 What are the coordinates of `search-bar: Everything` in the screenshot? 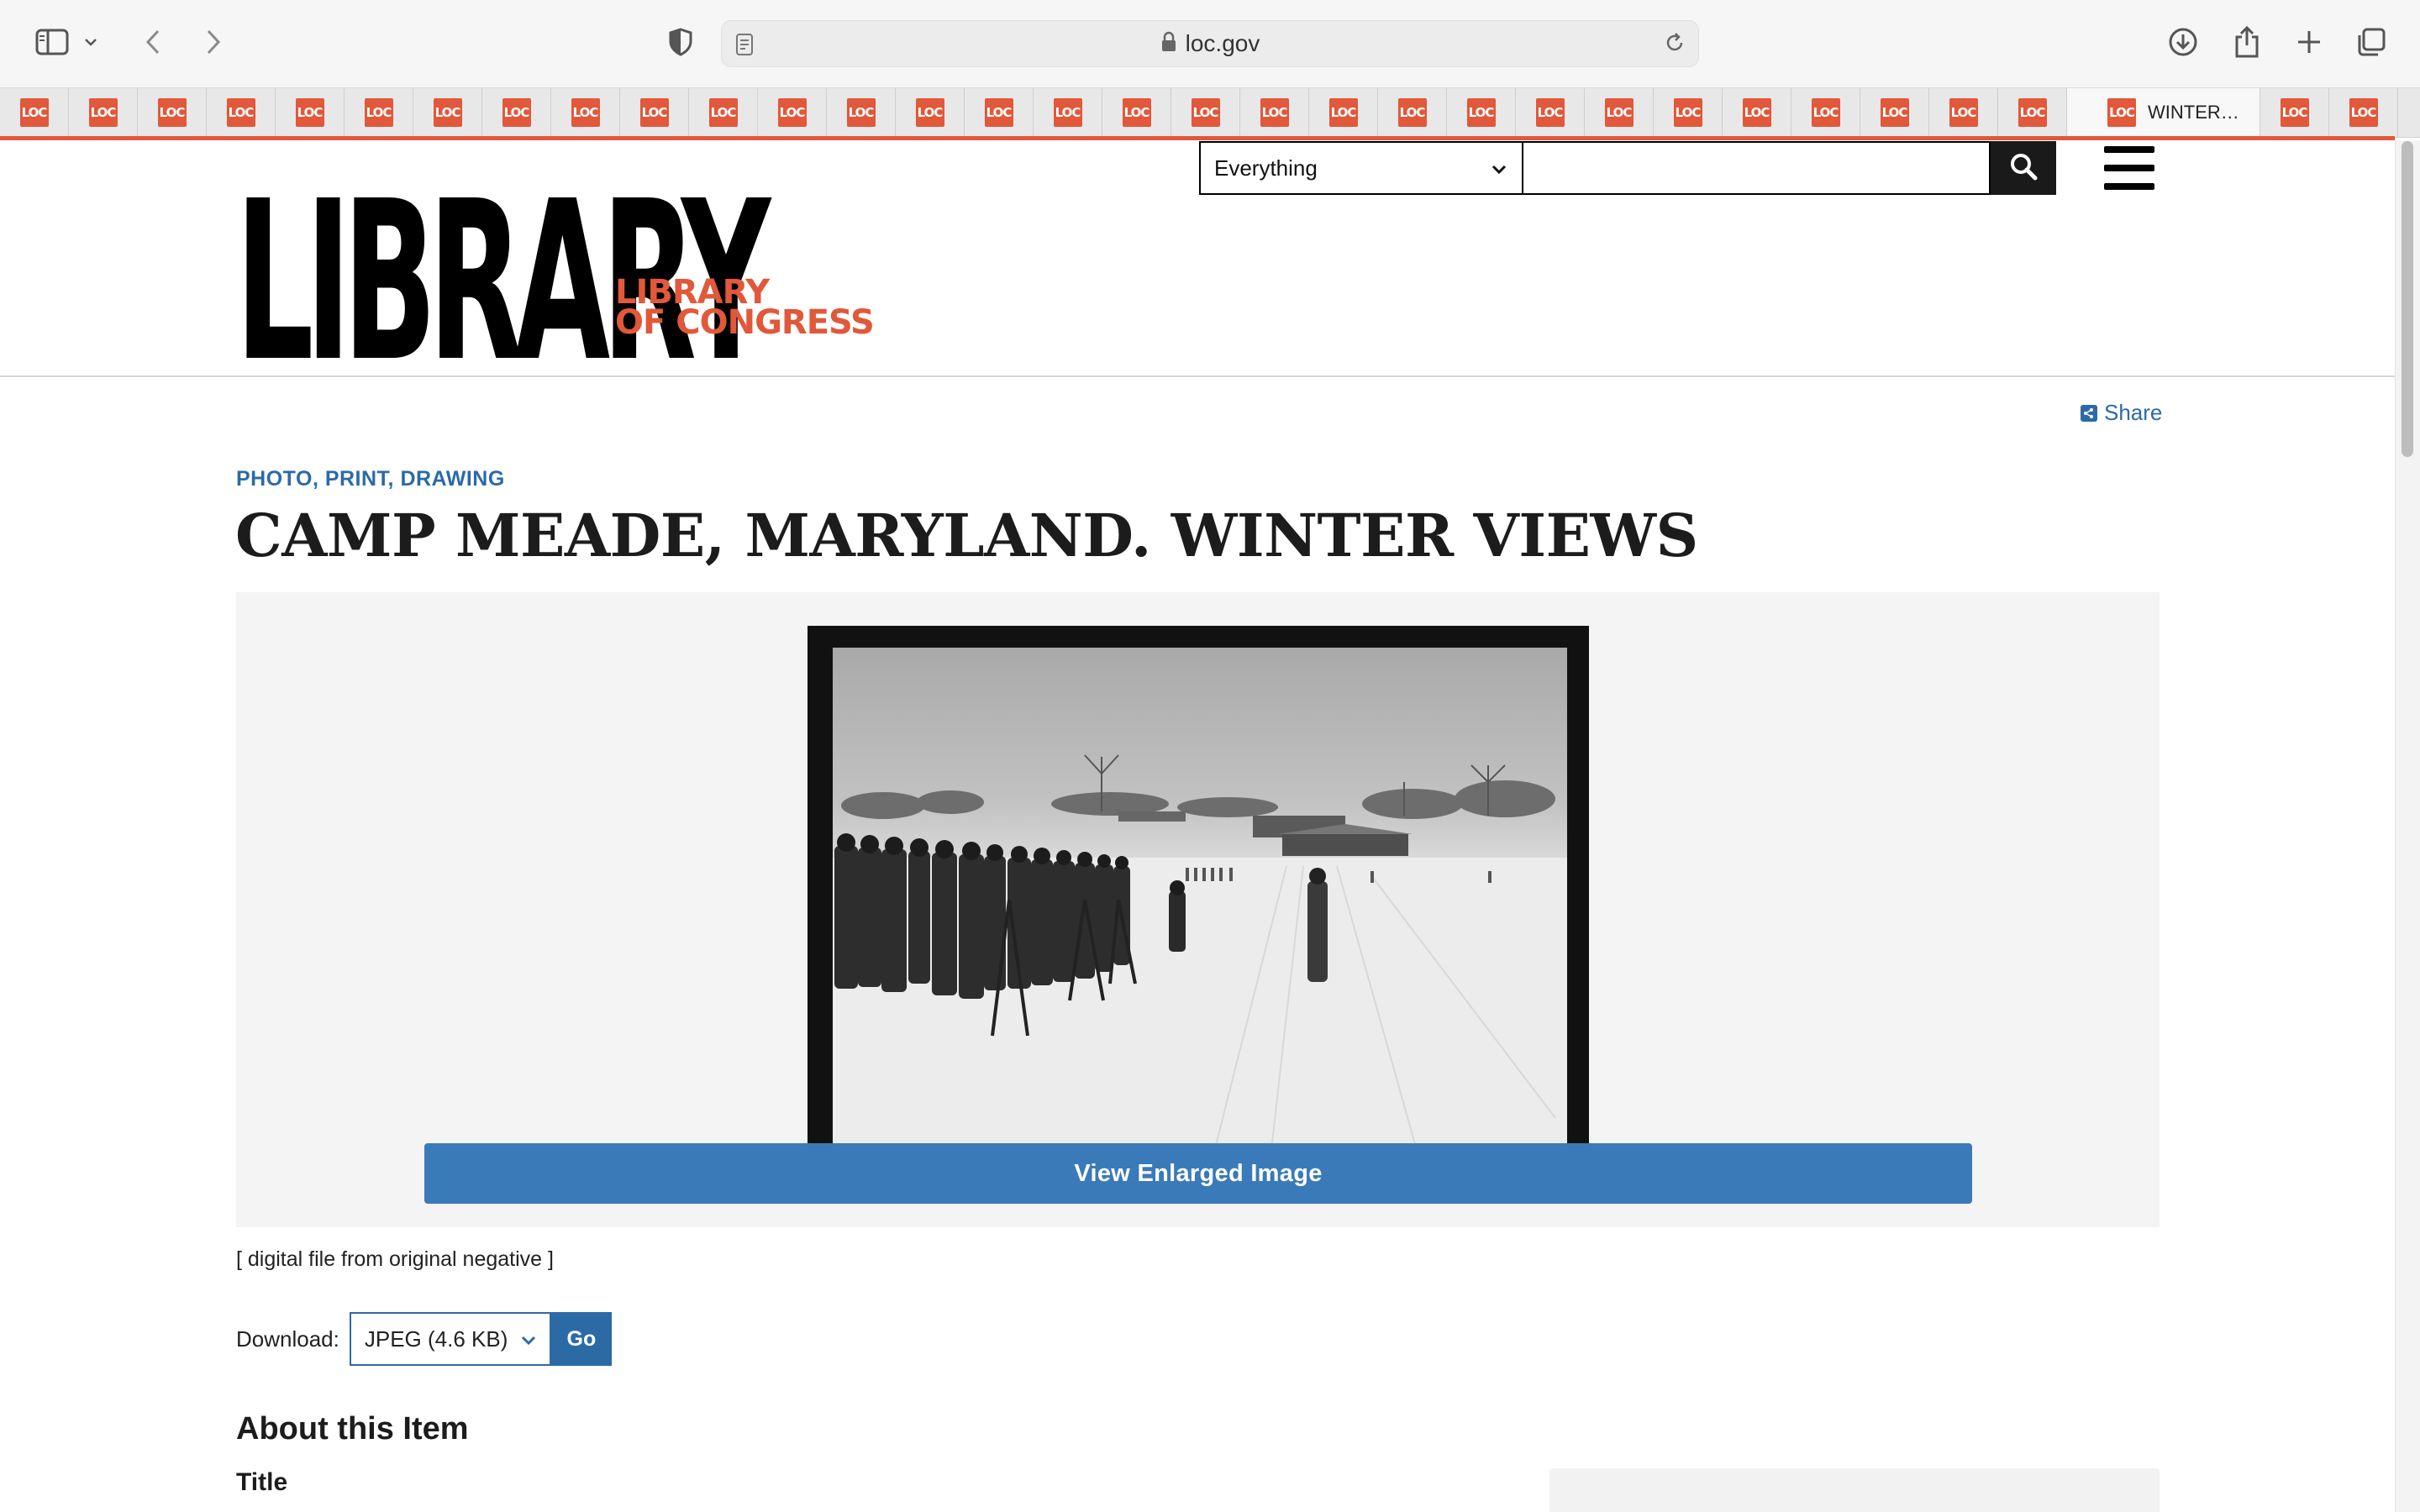 It's located at (1627, 168).